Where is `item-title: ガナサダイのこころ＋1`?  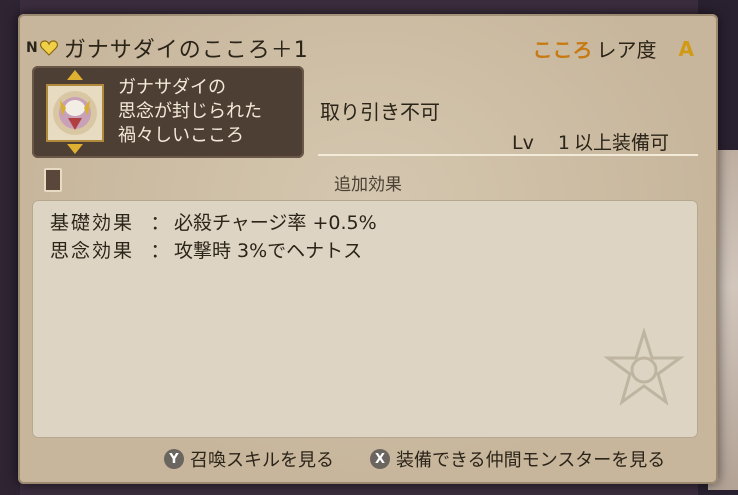 item-title: ガナサダイのこころ＋1 is located at coordinates (186, 50).